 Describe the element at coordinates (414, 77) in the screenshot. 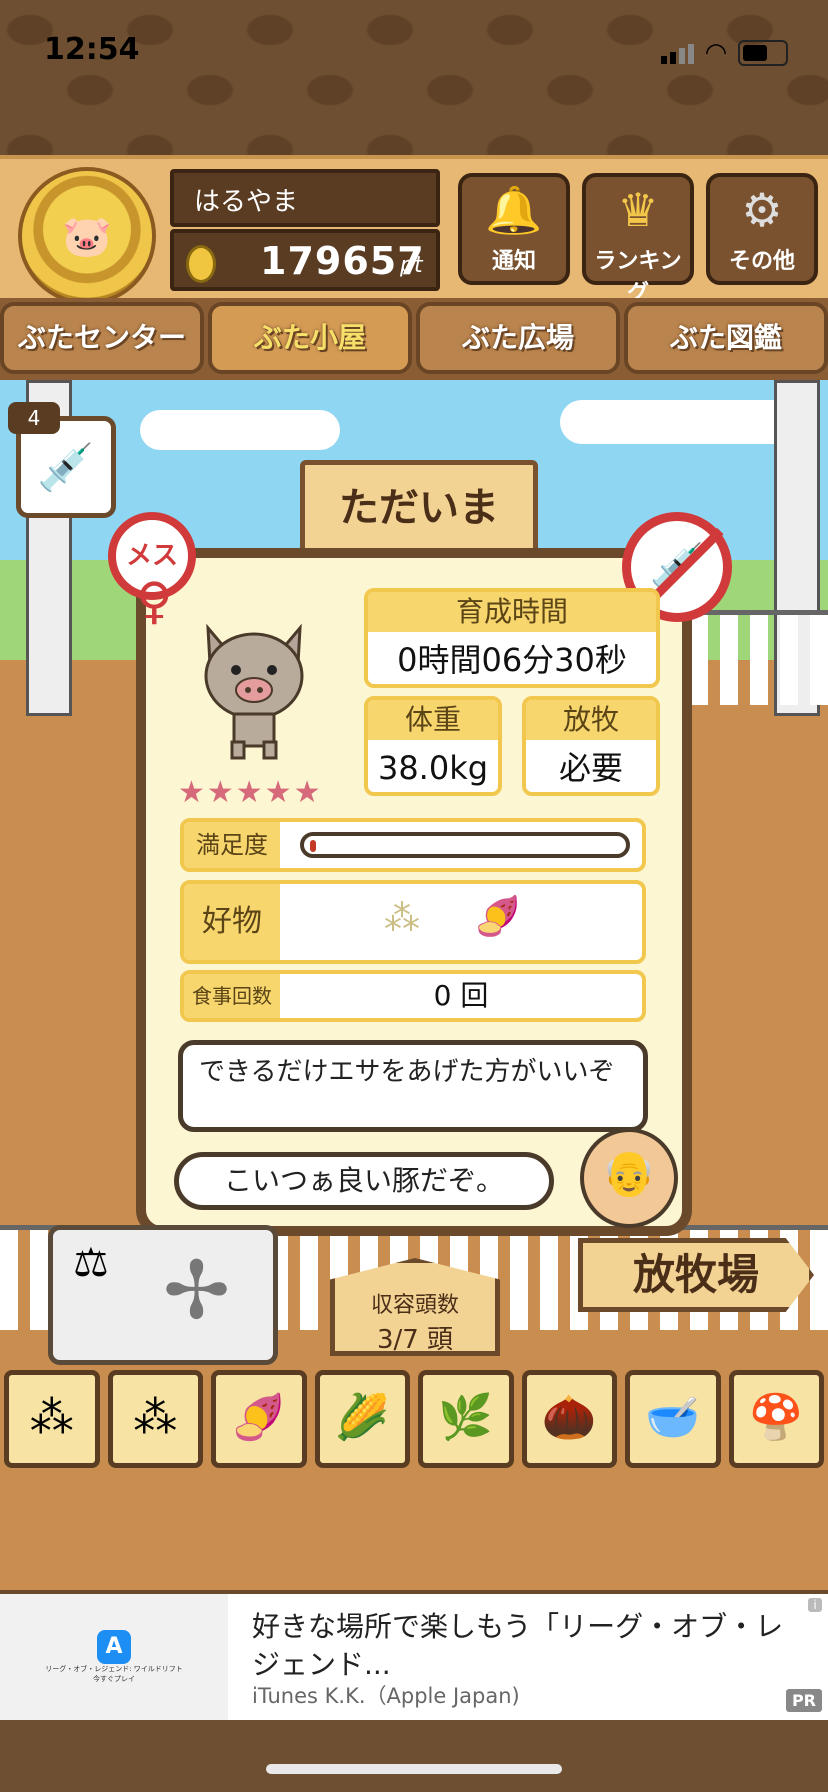

I see `top-pattern` at that location.